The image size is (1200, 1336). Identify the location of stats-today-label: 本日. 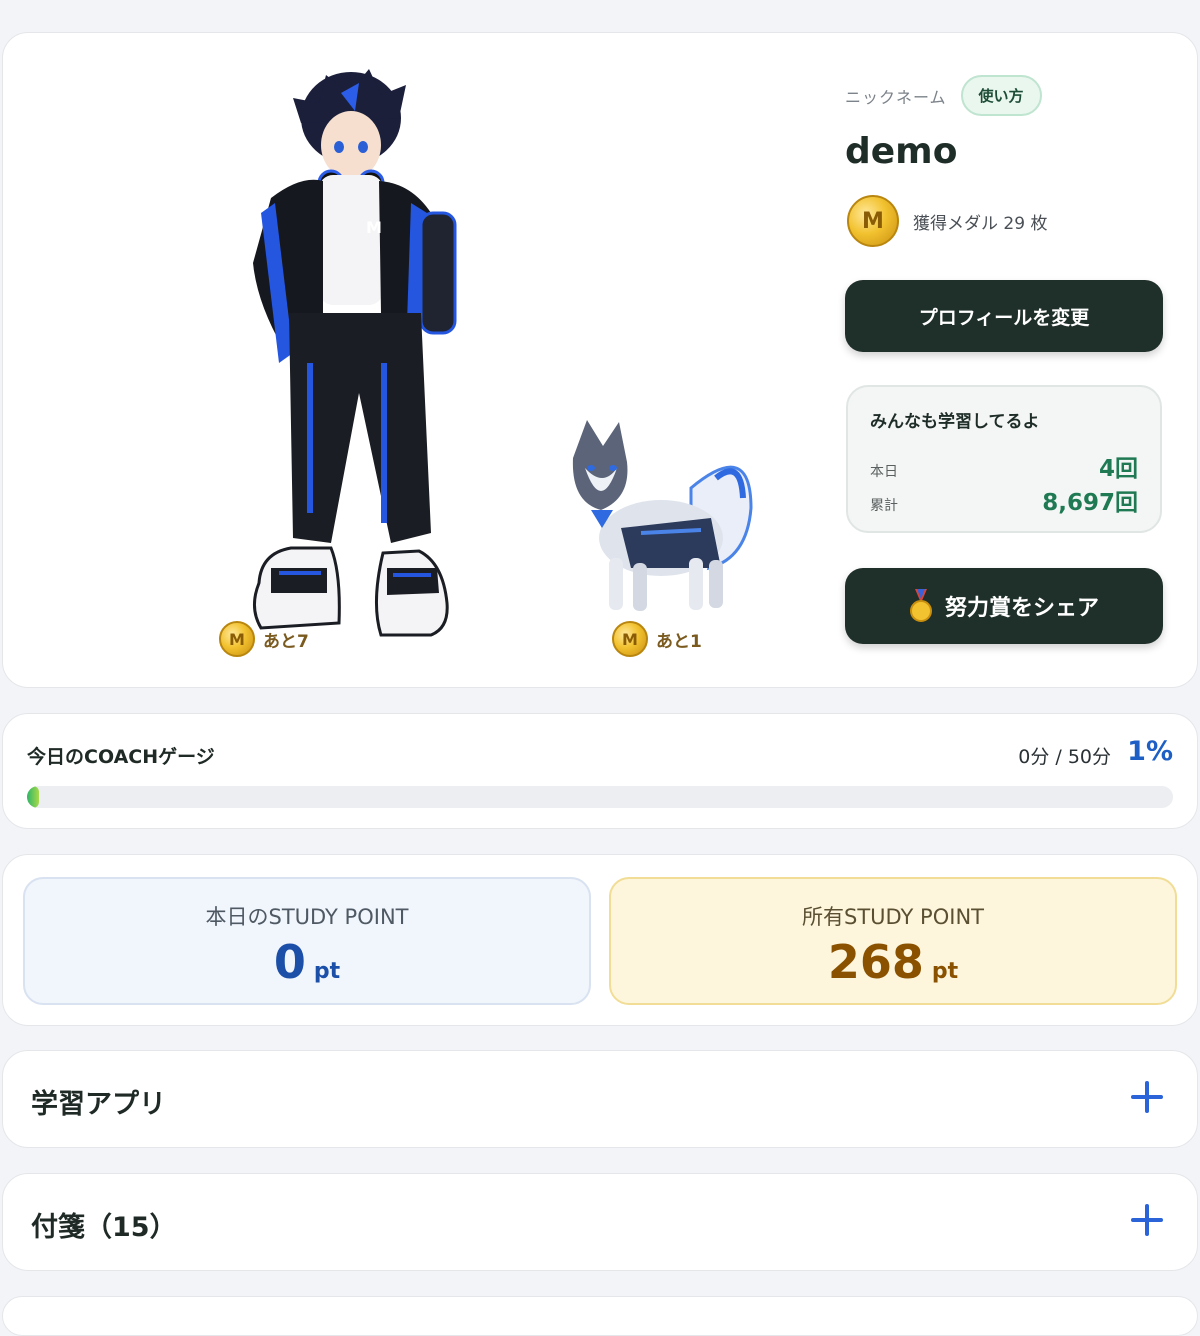
(884, 472).